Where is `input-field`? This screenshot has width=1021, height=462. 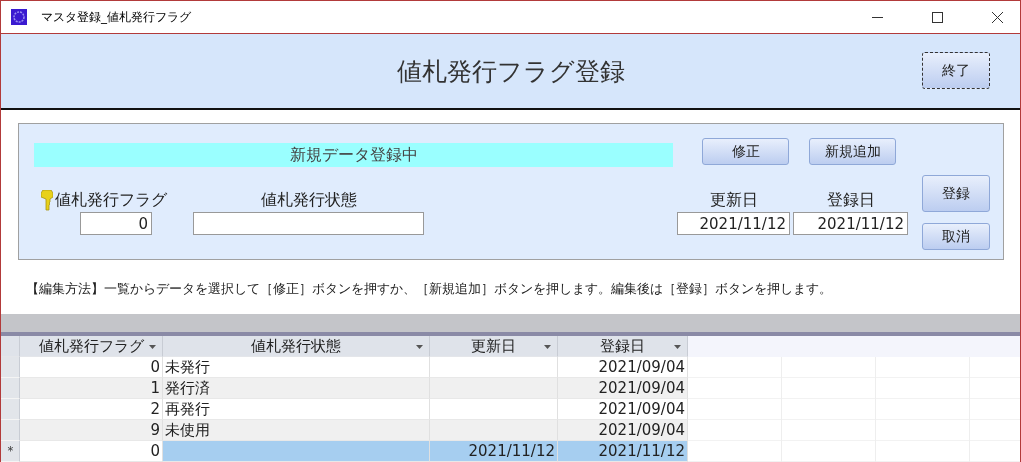
input-field is located at coordinates (308, 223).